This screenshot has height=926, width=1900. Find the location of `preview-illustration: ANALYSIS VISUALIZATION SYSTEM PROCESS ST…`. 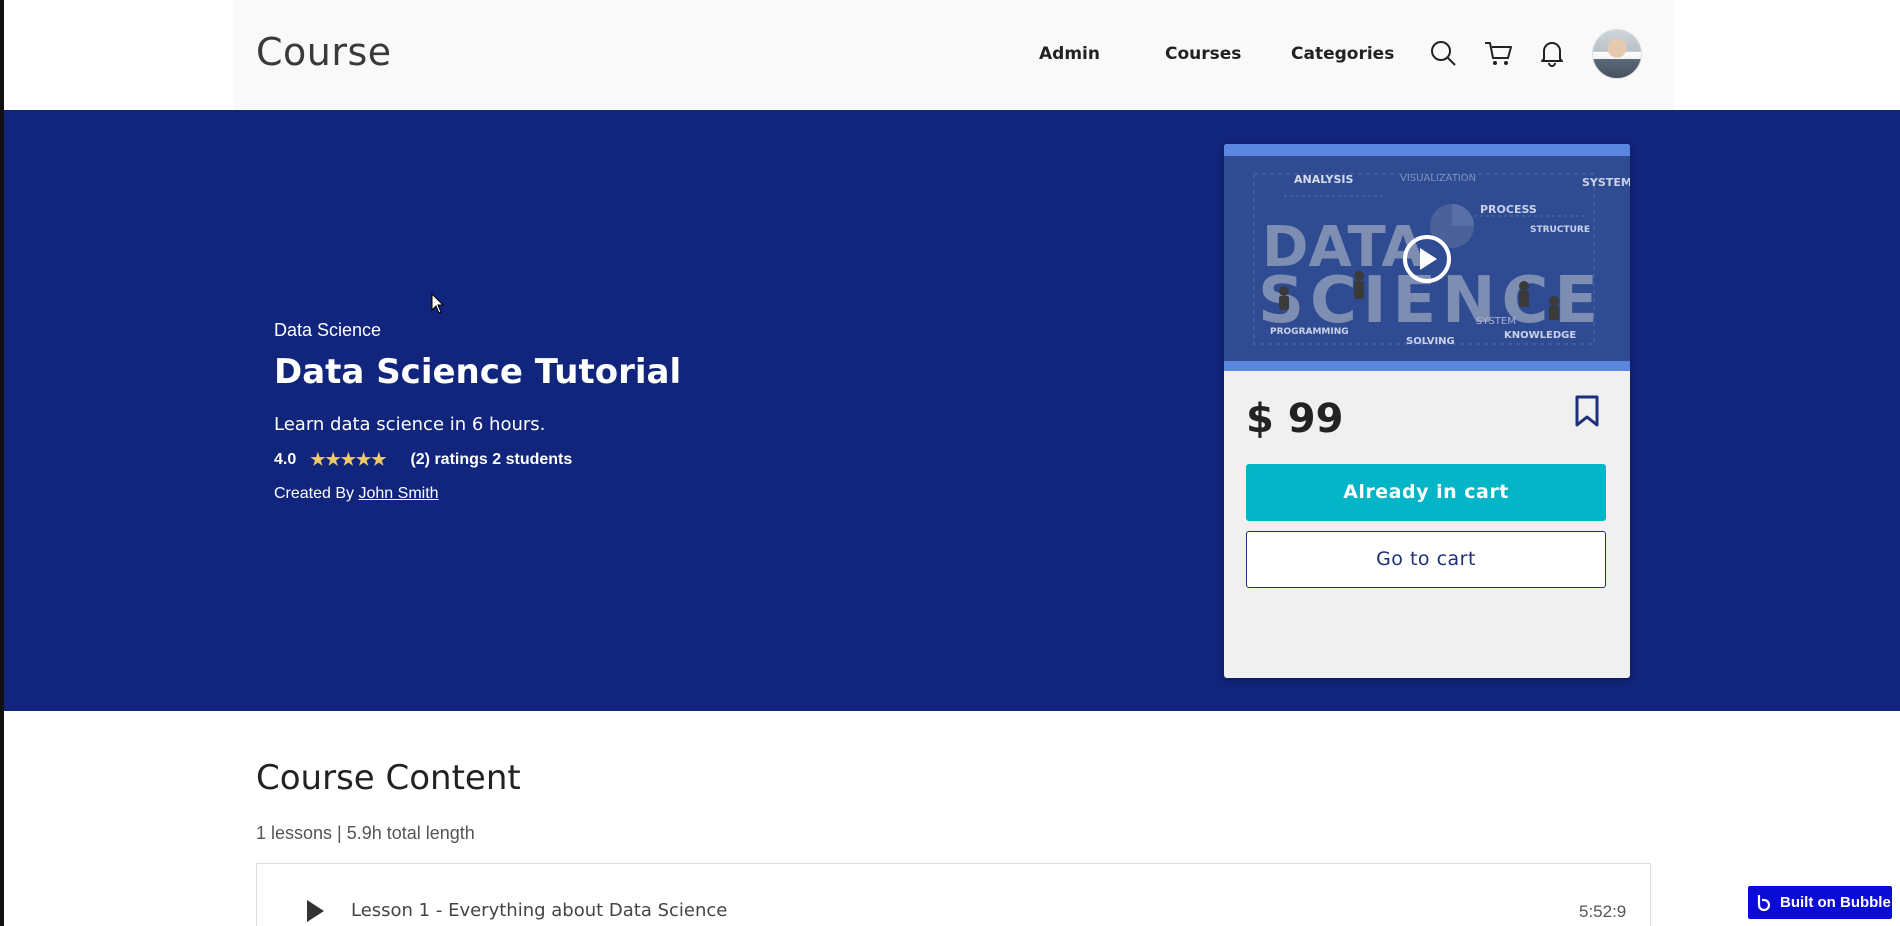

preview-illustration: ANALYSIS VISUALIZATION SYSTEM PROCESS ST… is located at coordinates (1427, 258).